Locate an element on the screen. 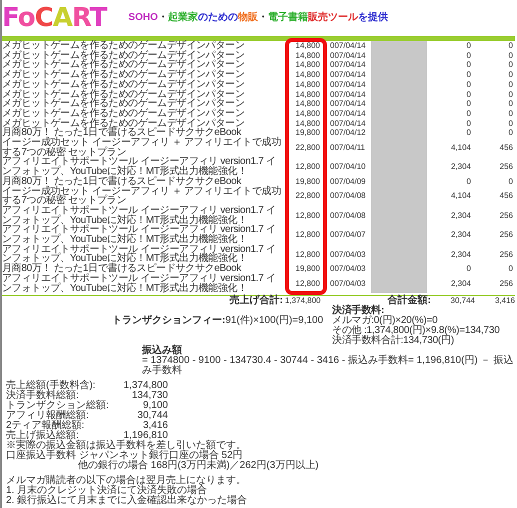 This screenshot has width=517, height=508. fee-line: メルマガ:0(円)×20(%)=0 is located at coordinates (385, 321).